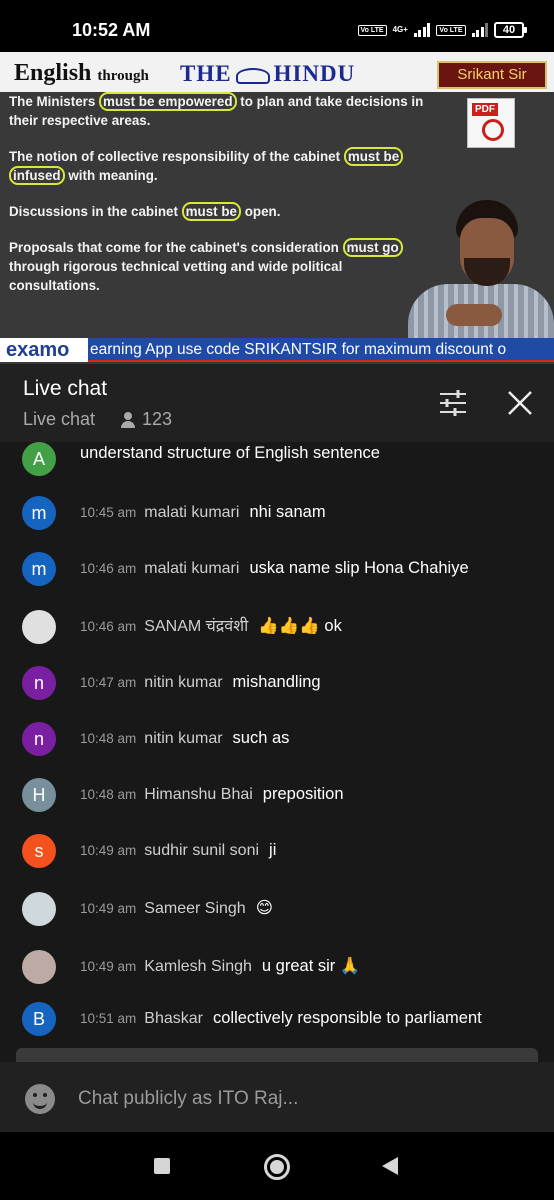 The image size is (554, 1200). I want to click on message-text: nhi sanam, so click(287, 512).